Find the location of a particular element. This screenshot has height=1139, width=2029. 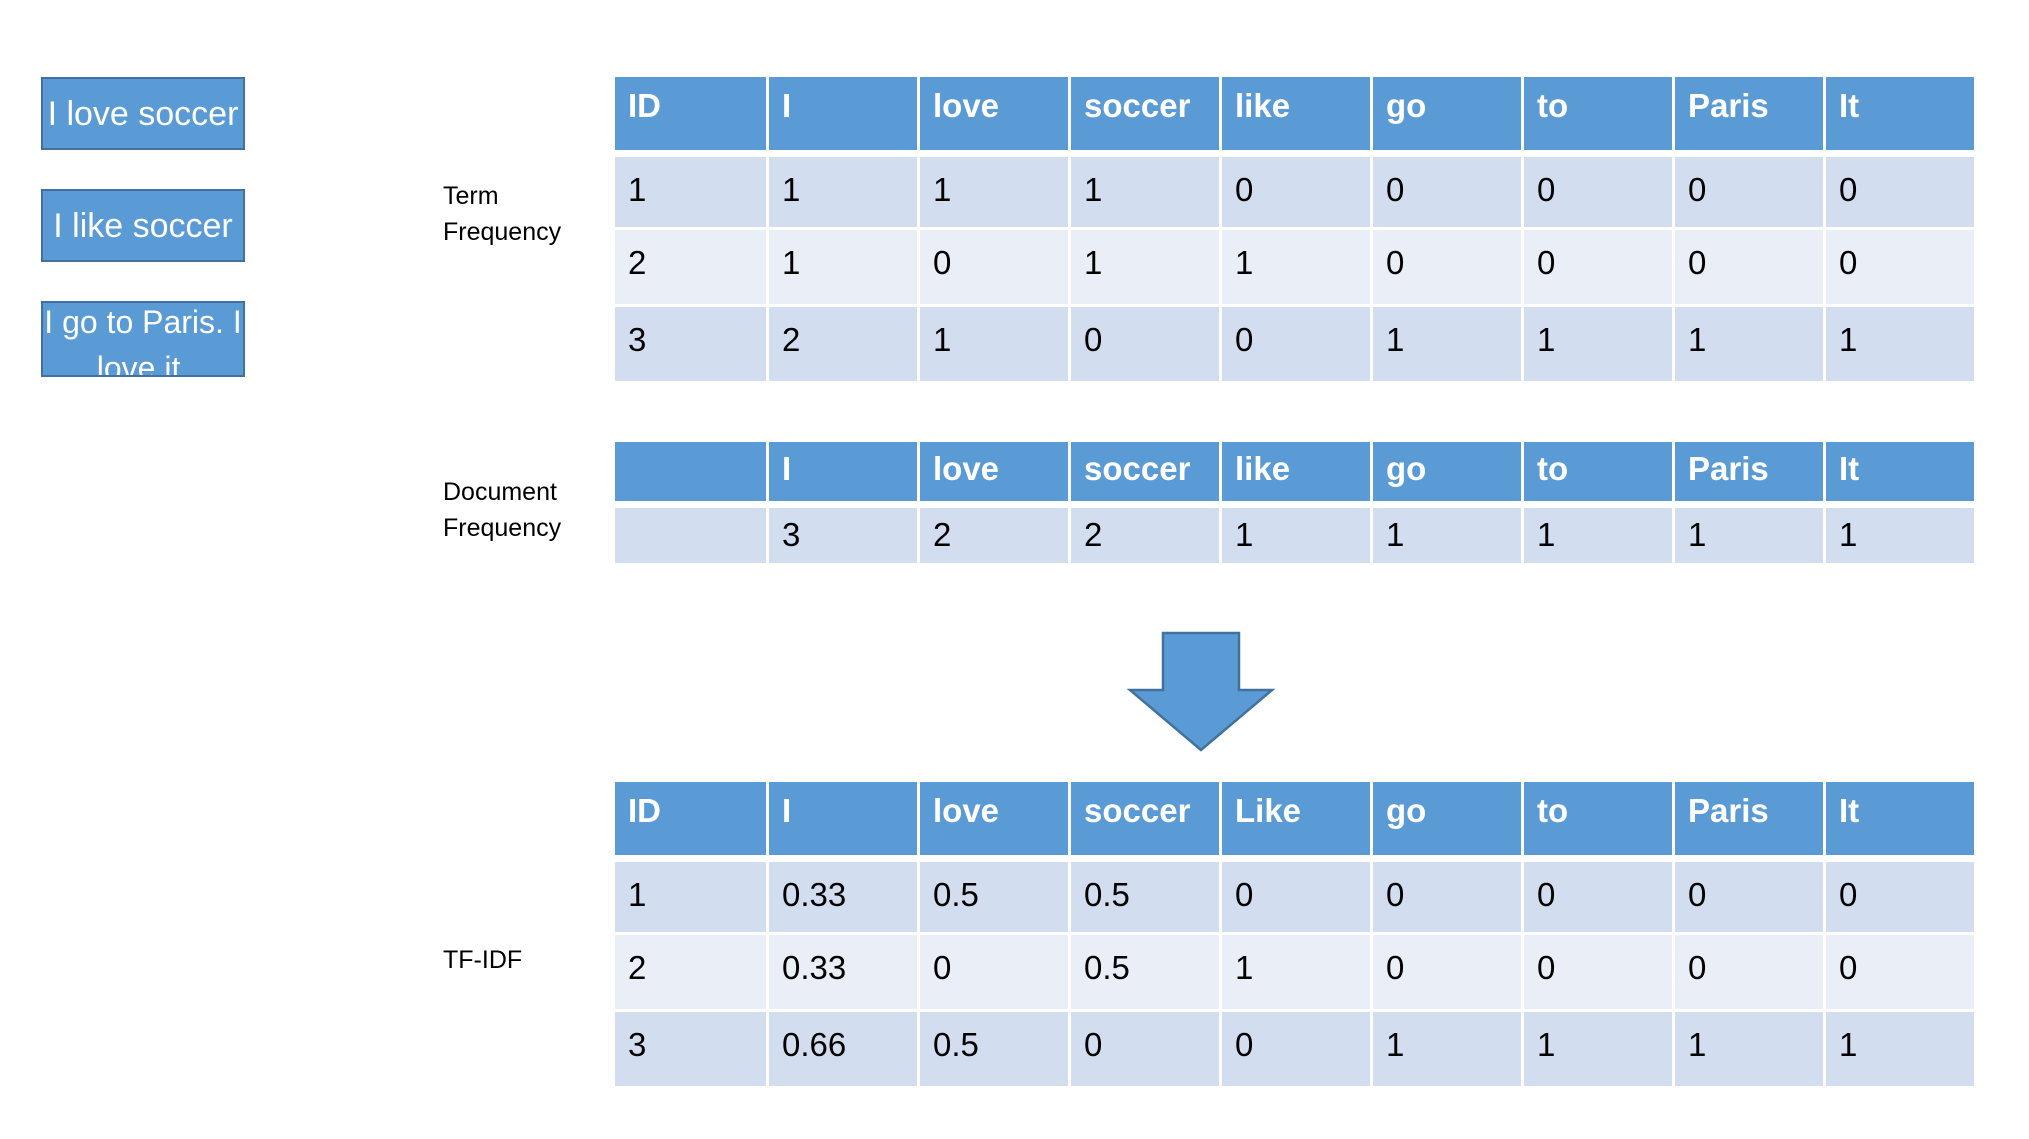

document-box-1: I love soccer is located at coordinates (143, 113).